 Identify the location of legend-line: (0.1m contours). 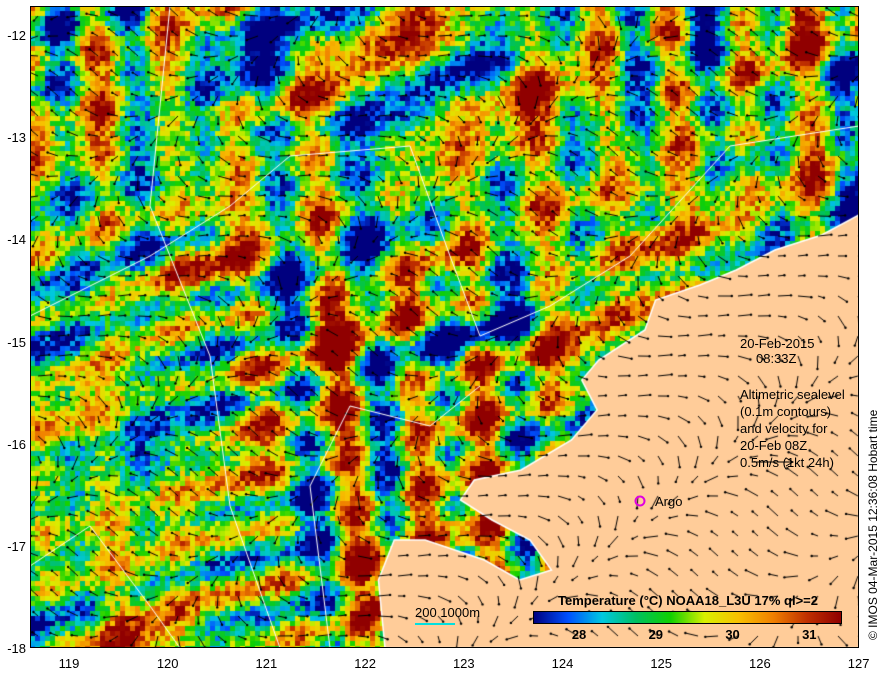
(786, 411).